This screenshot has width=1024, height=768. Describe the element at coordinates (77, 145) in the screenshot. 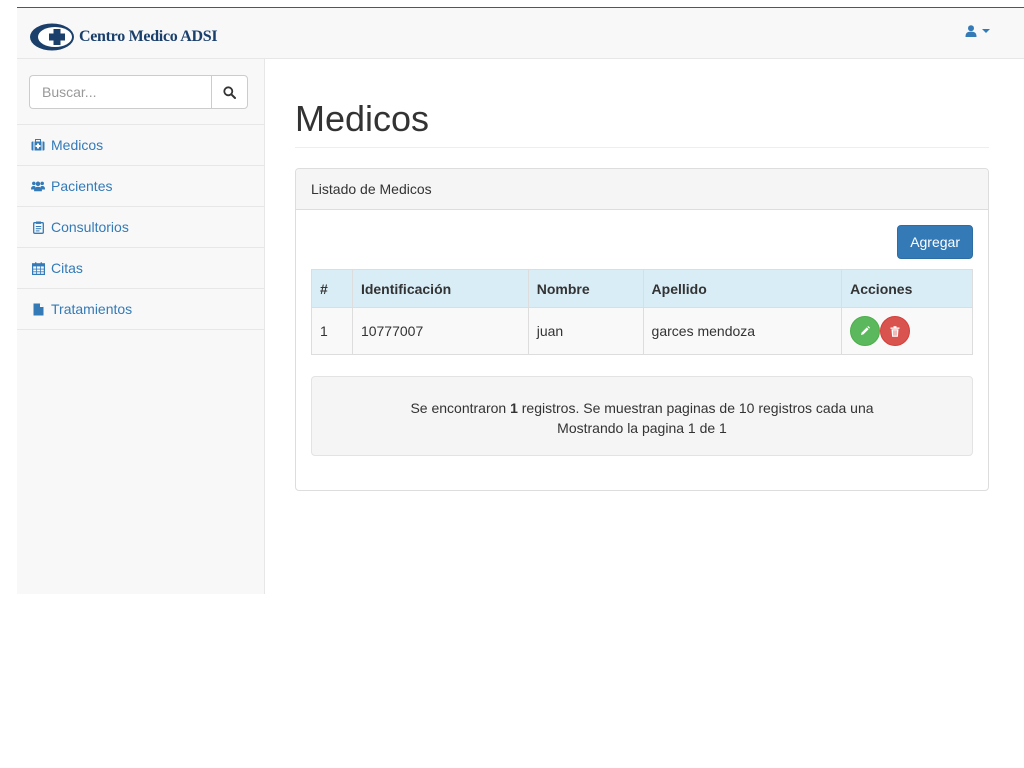

I see `sidebar-item-label: Medicos` at that location.